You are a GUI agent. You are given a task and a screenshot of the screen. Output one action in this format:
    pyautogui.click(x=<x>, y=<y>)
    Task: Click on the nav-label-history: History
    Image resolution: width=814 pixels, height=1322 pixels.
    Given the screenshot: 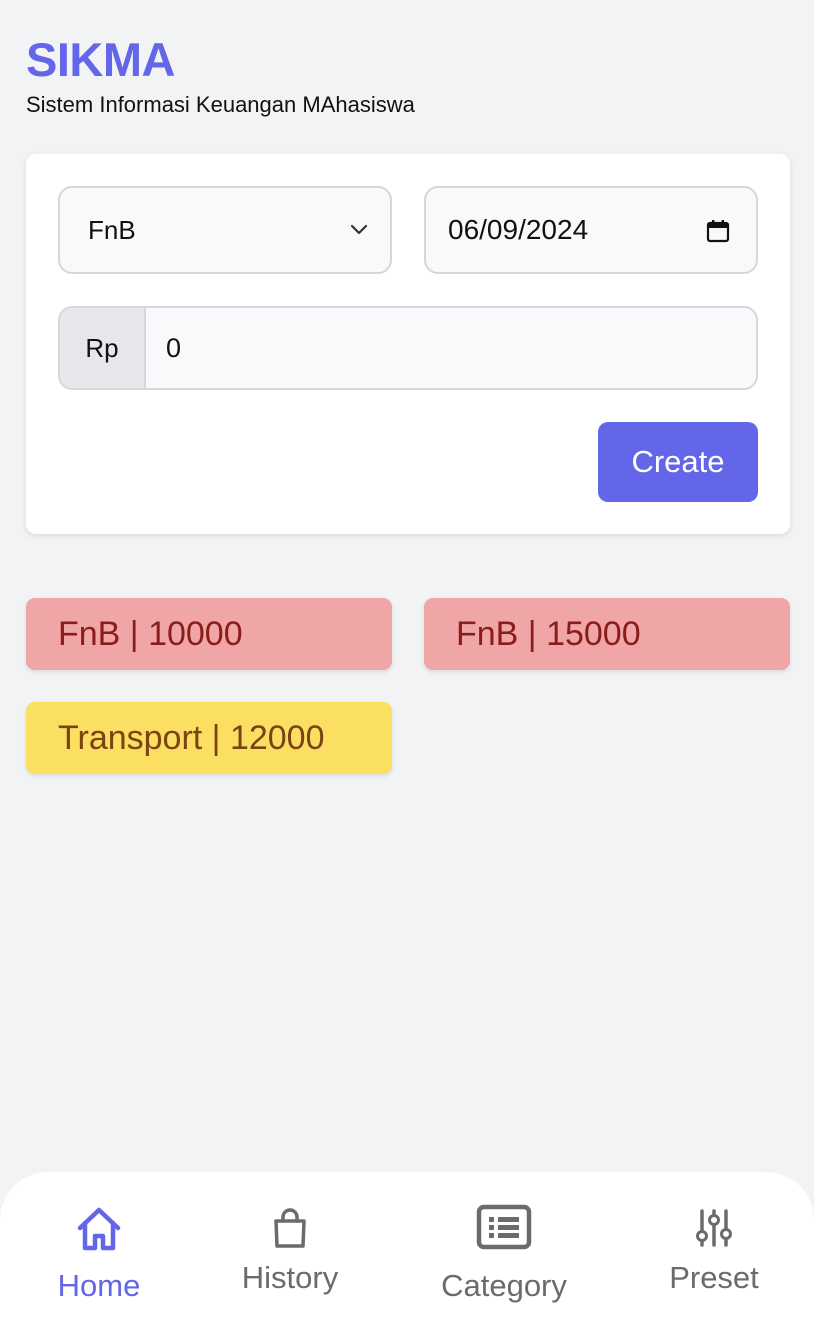 What is the action you would take?
    pyautogui.click(x=290, y=1277)
    